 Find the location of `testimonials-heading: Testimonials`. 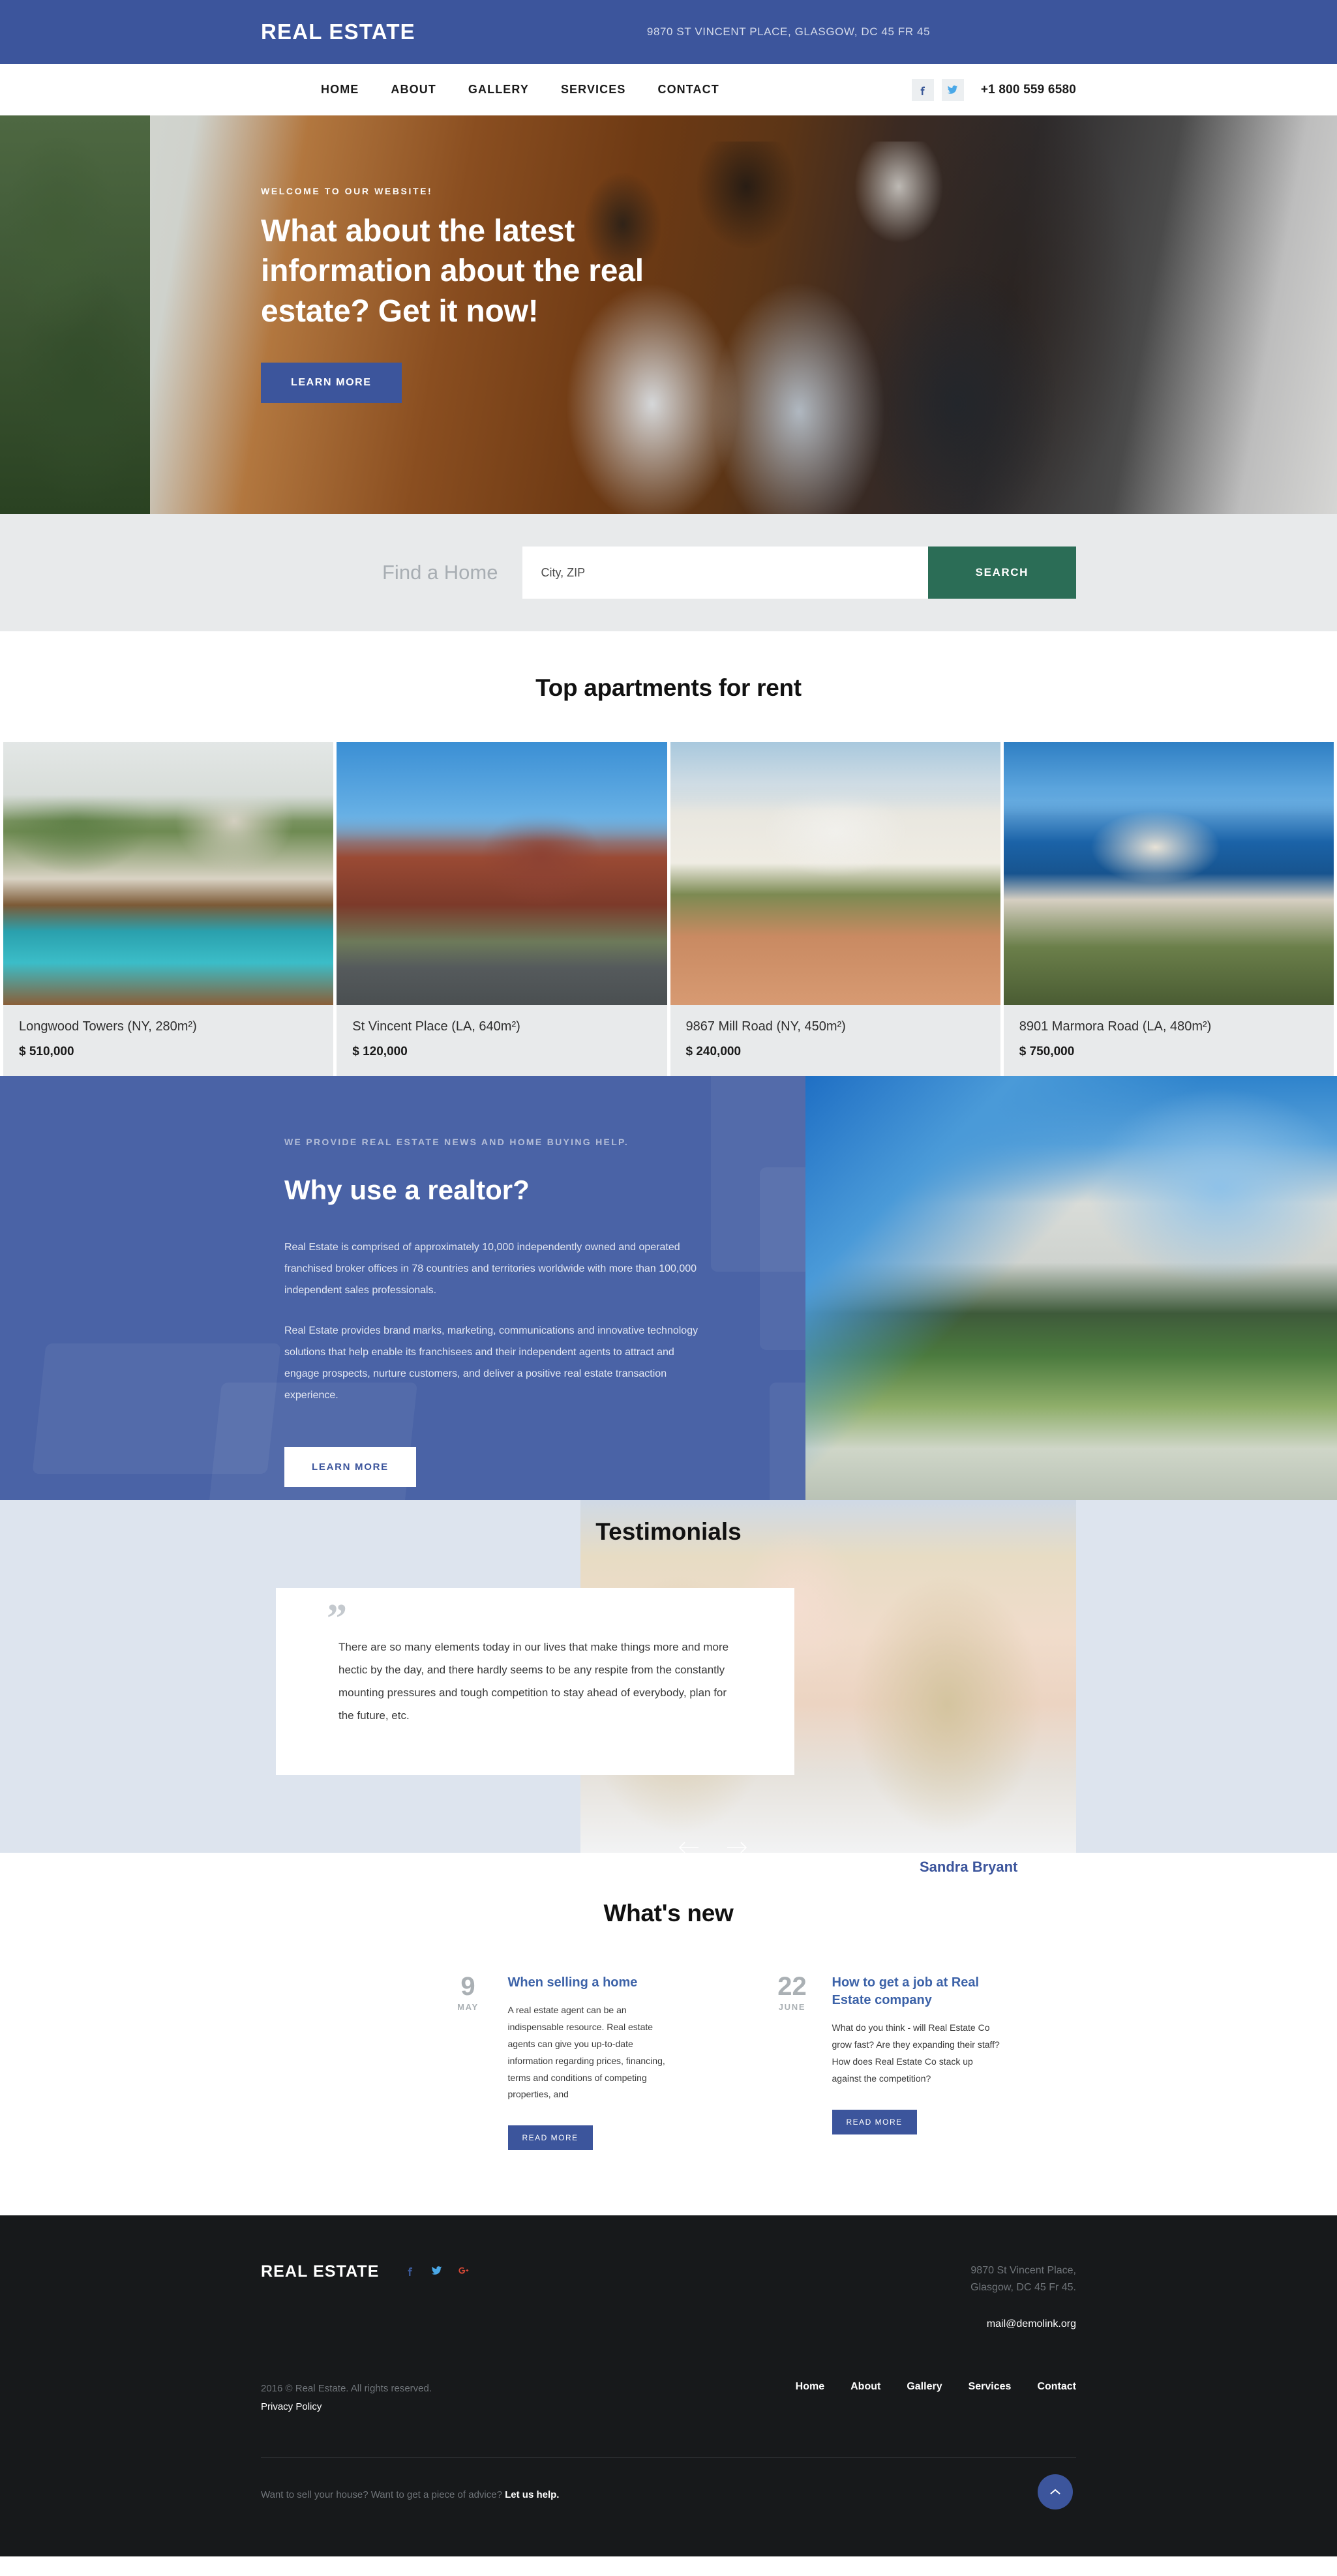

testimonials-heading: Testimonials is located at coordinates (668, 1531).